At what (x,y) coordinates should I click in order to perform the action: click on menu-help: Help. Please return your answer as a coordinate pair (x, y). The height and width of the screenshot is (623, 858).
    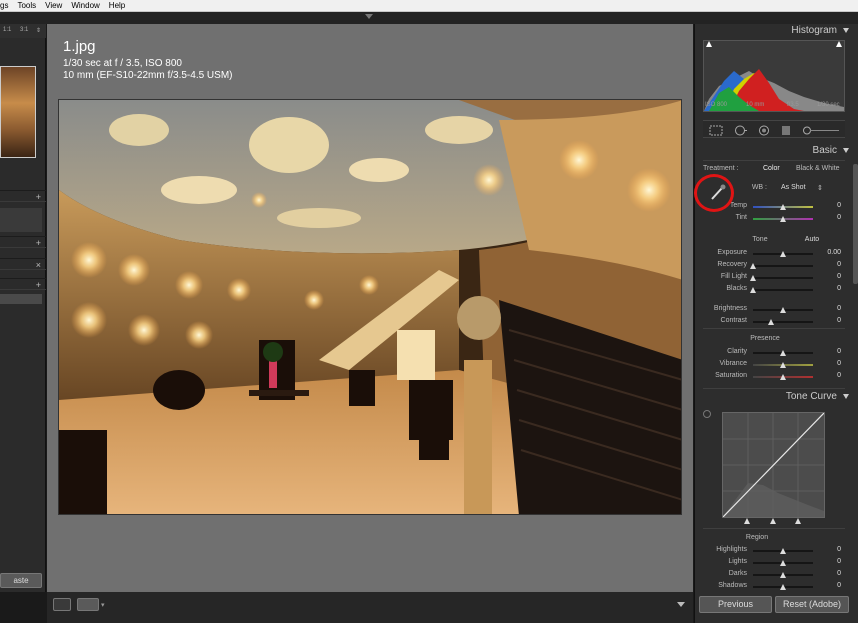
    Looking at the image, I should click on (117, 6).